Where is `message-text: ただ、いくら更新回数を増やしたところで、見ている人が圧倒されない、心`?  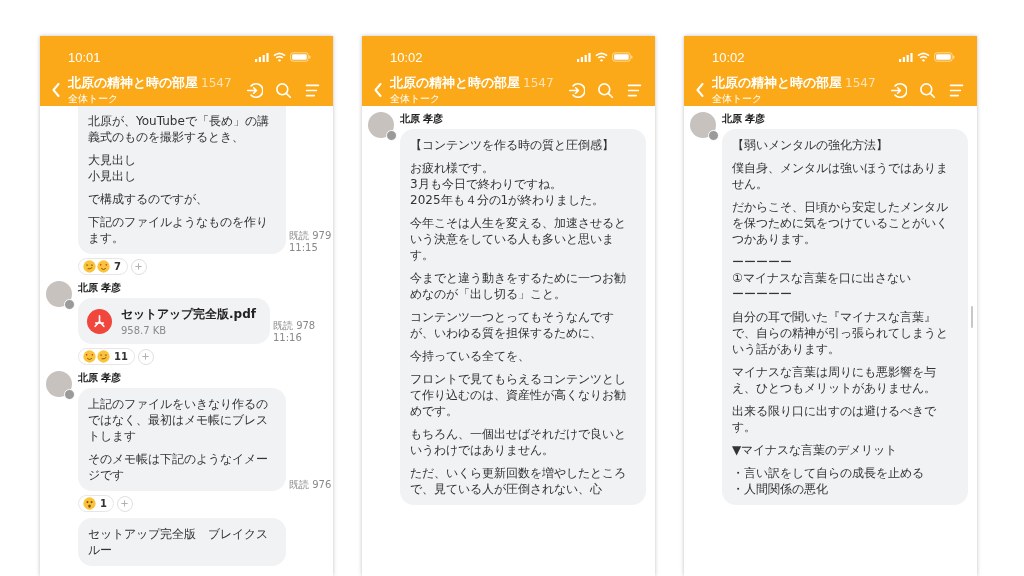
message-text: ただ、いくら更新回数を増やしたところで、見ている人が圧倒されない、心 is located at coordinates (518, 481).